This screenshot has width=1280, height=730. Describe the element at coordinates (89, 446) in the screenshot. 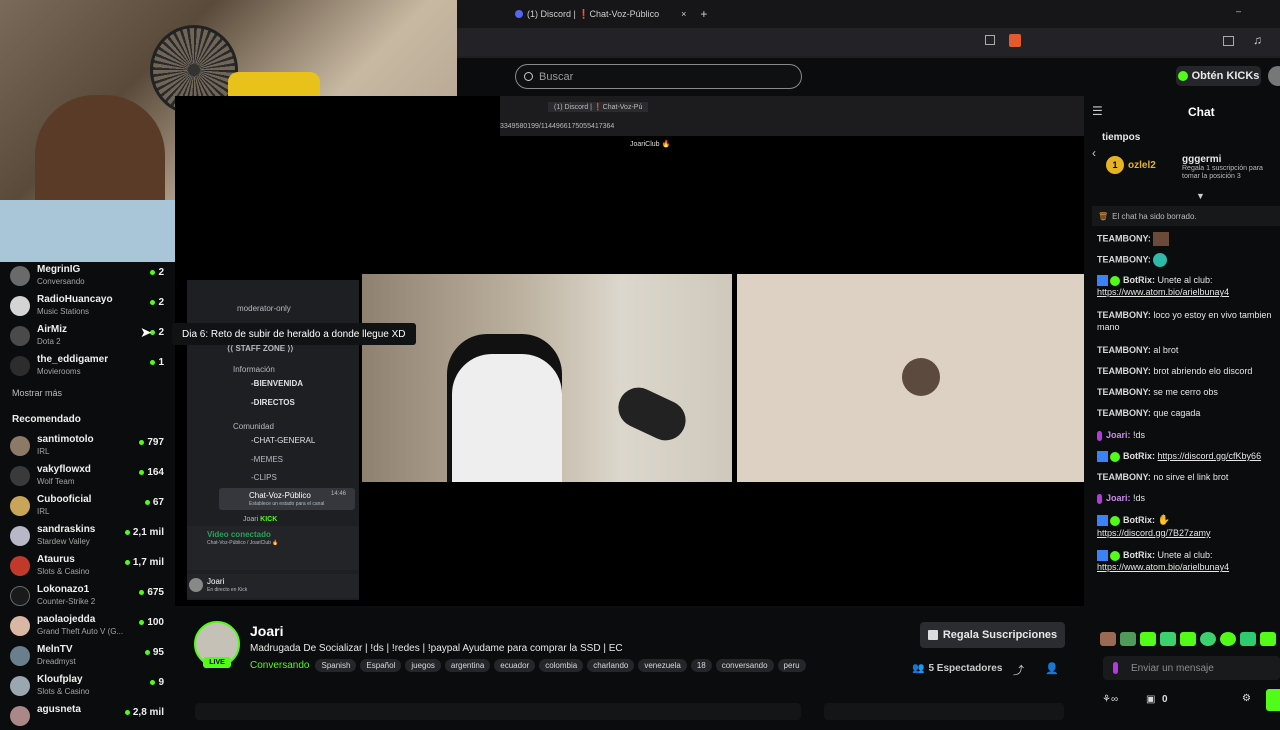

I see `sidebar-channel-santimotolo: santimotolo IRL 797` at that location.